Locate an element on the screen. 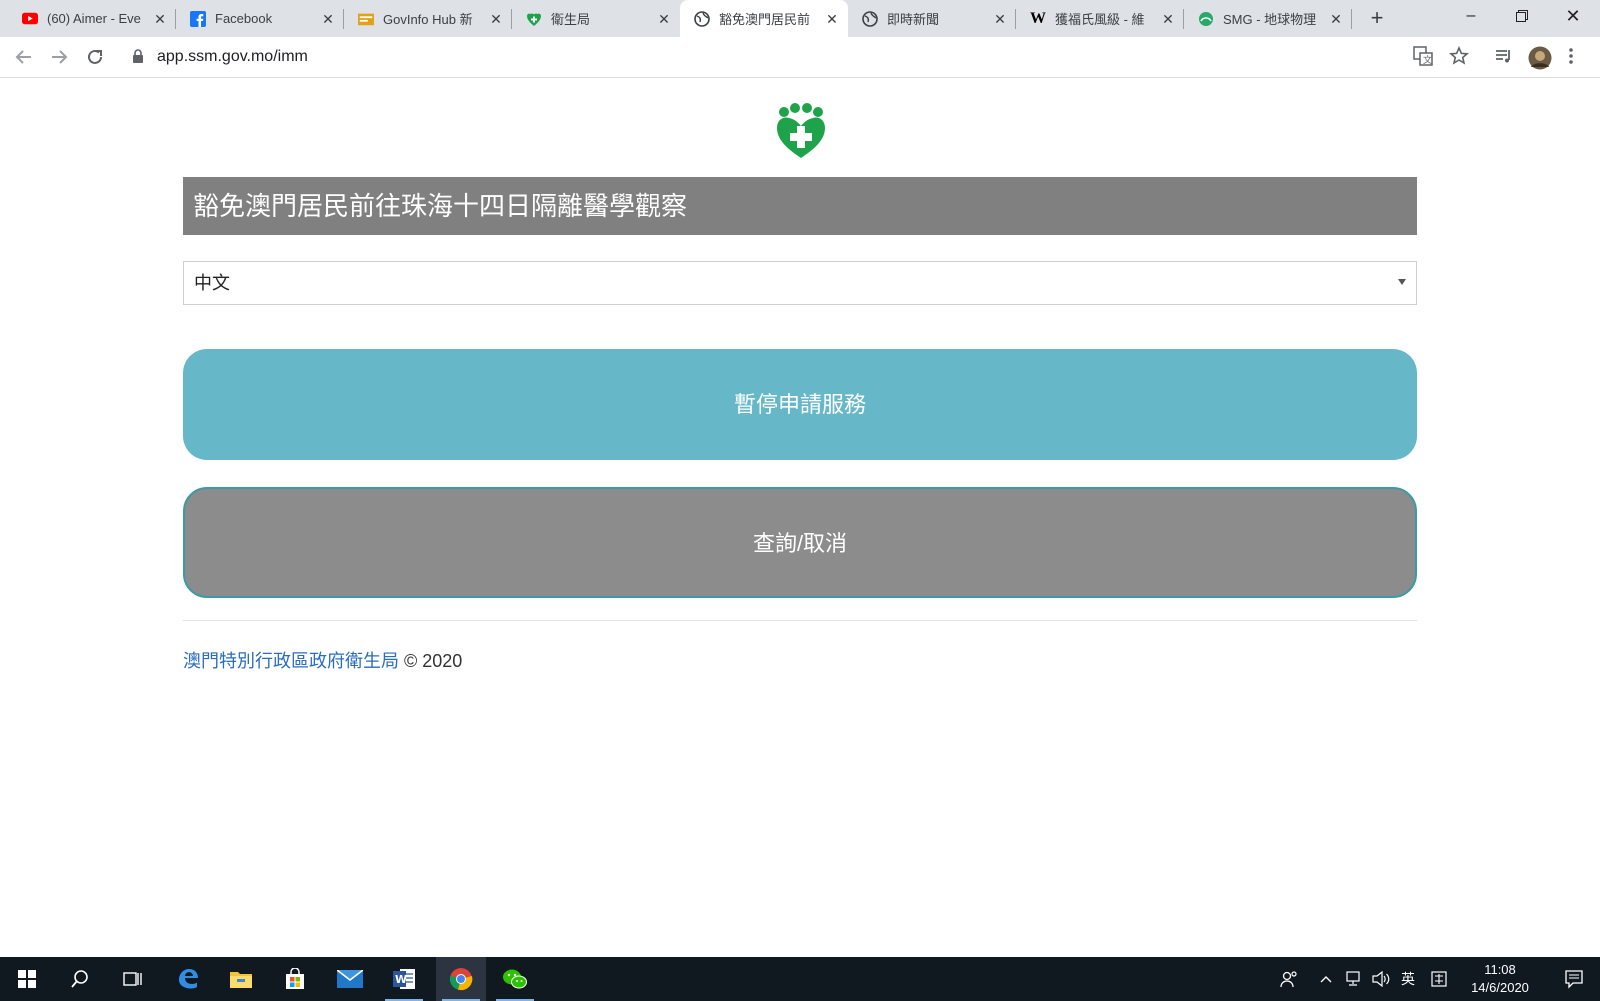  footer-copyright: © 2020 is located at coordinates (433, 661).